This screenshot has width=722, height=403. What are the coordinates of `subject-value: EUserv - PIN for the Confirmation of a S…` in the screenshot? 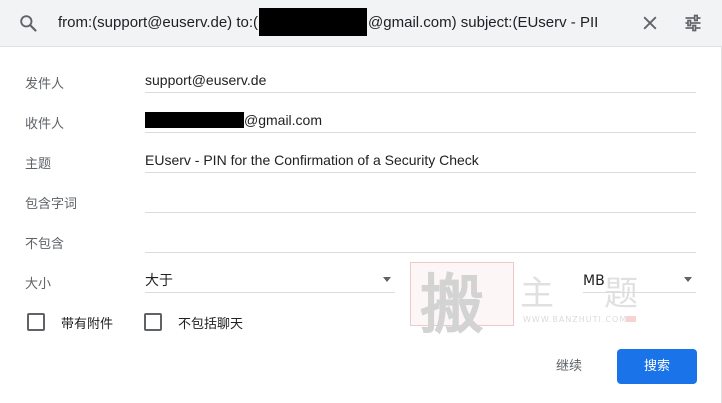 It's located at (312, 160).